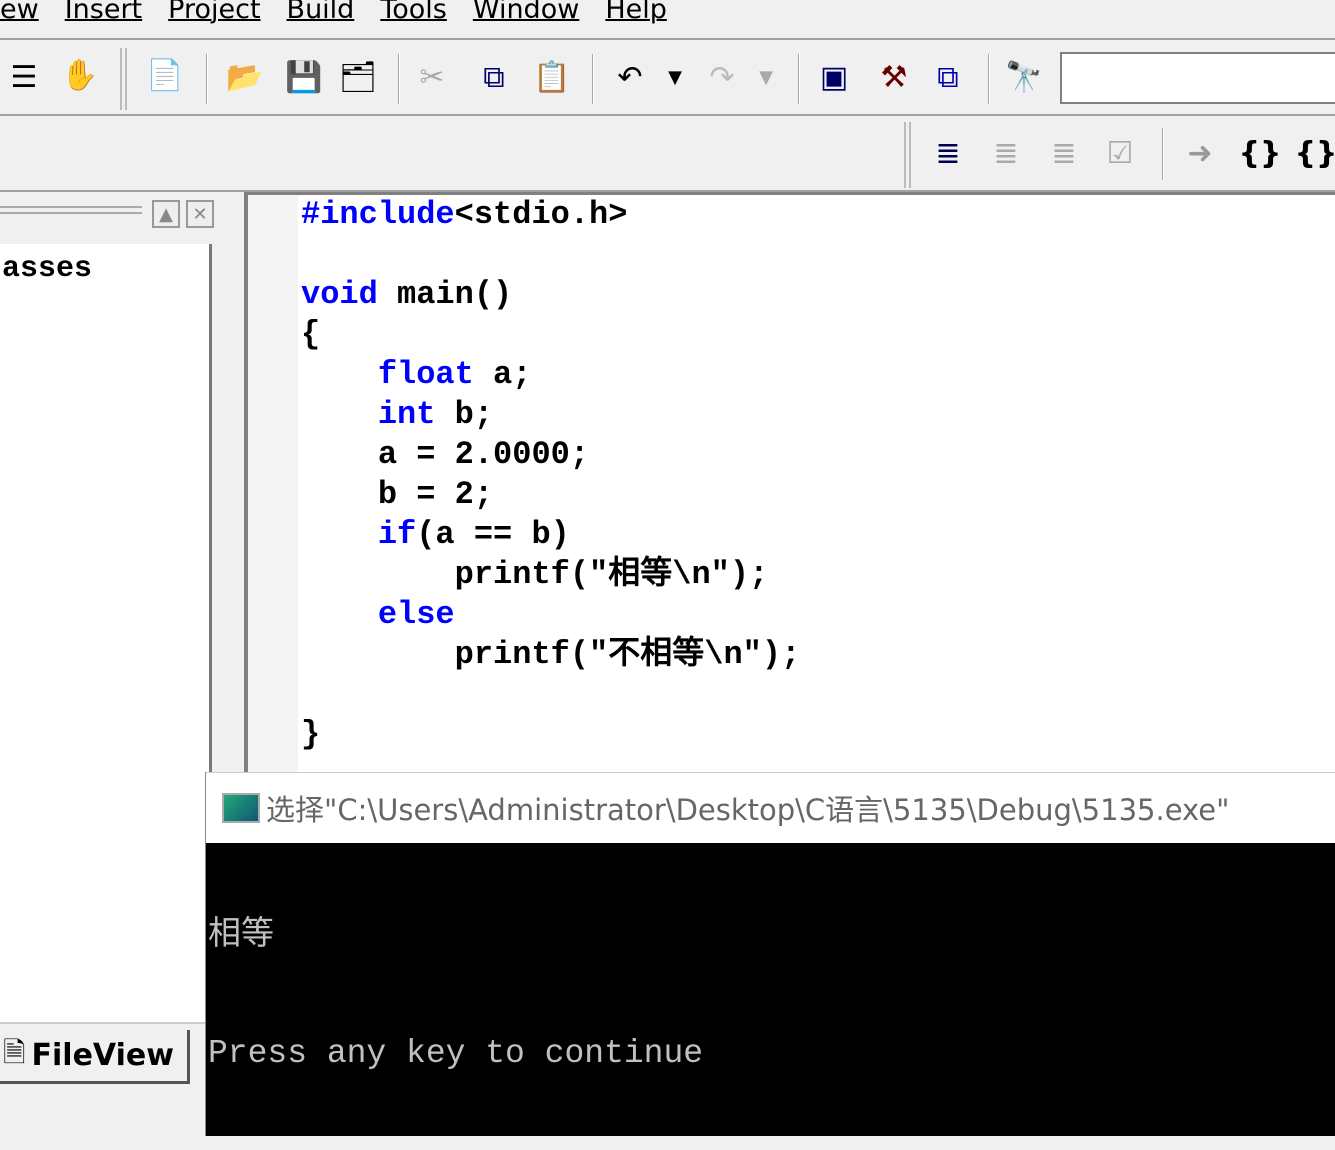  I want to click on keyword-token: int, so click(406, 414).